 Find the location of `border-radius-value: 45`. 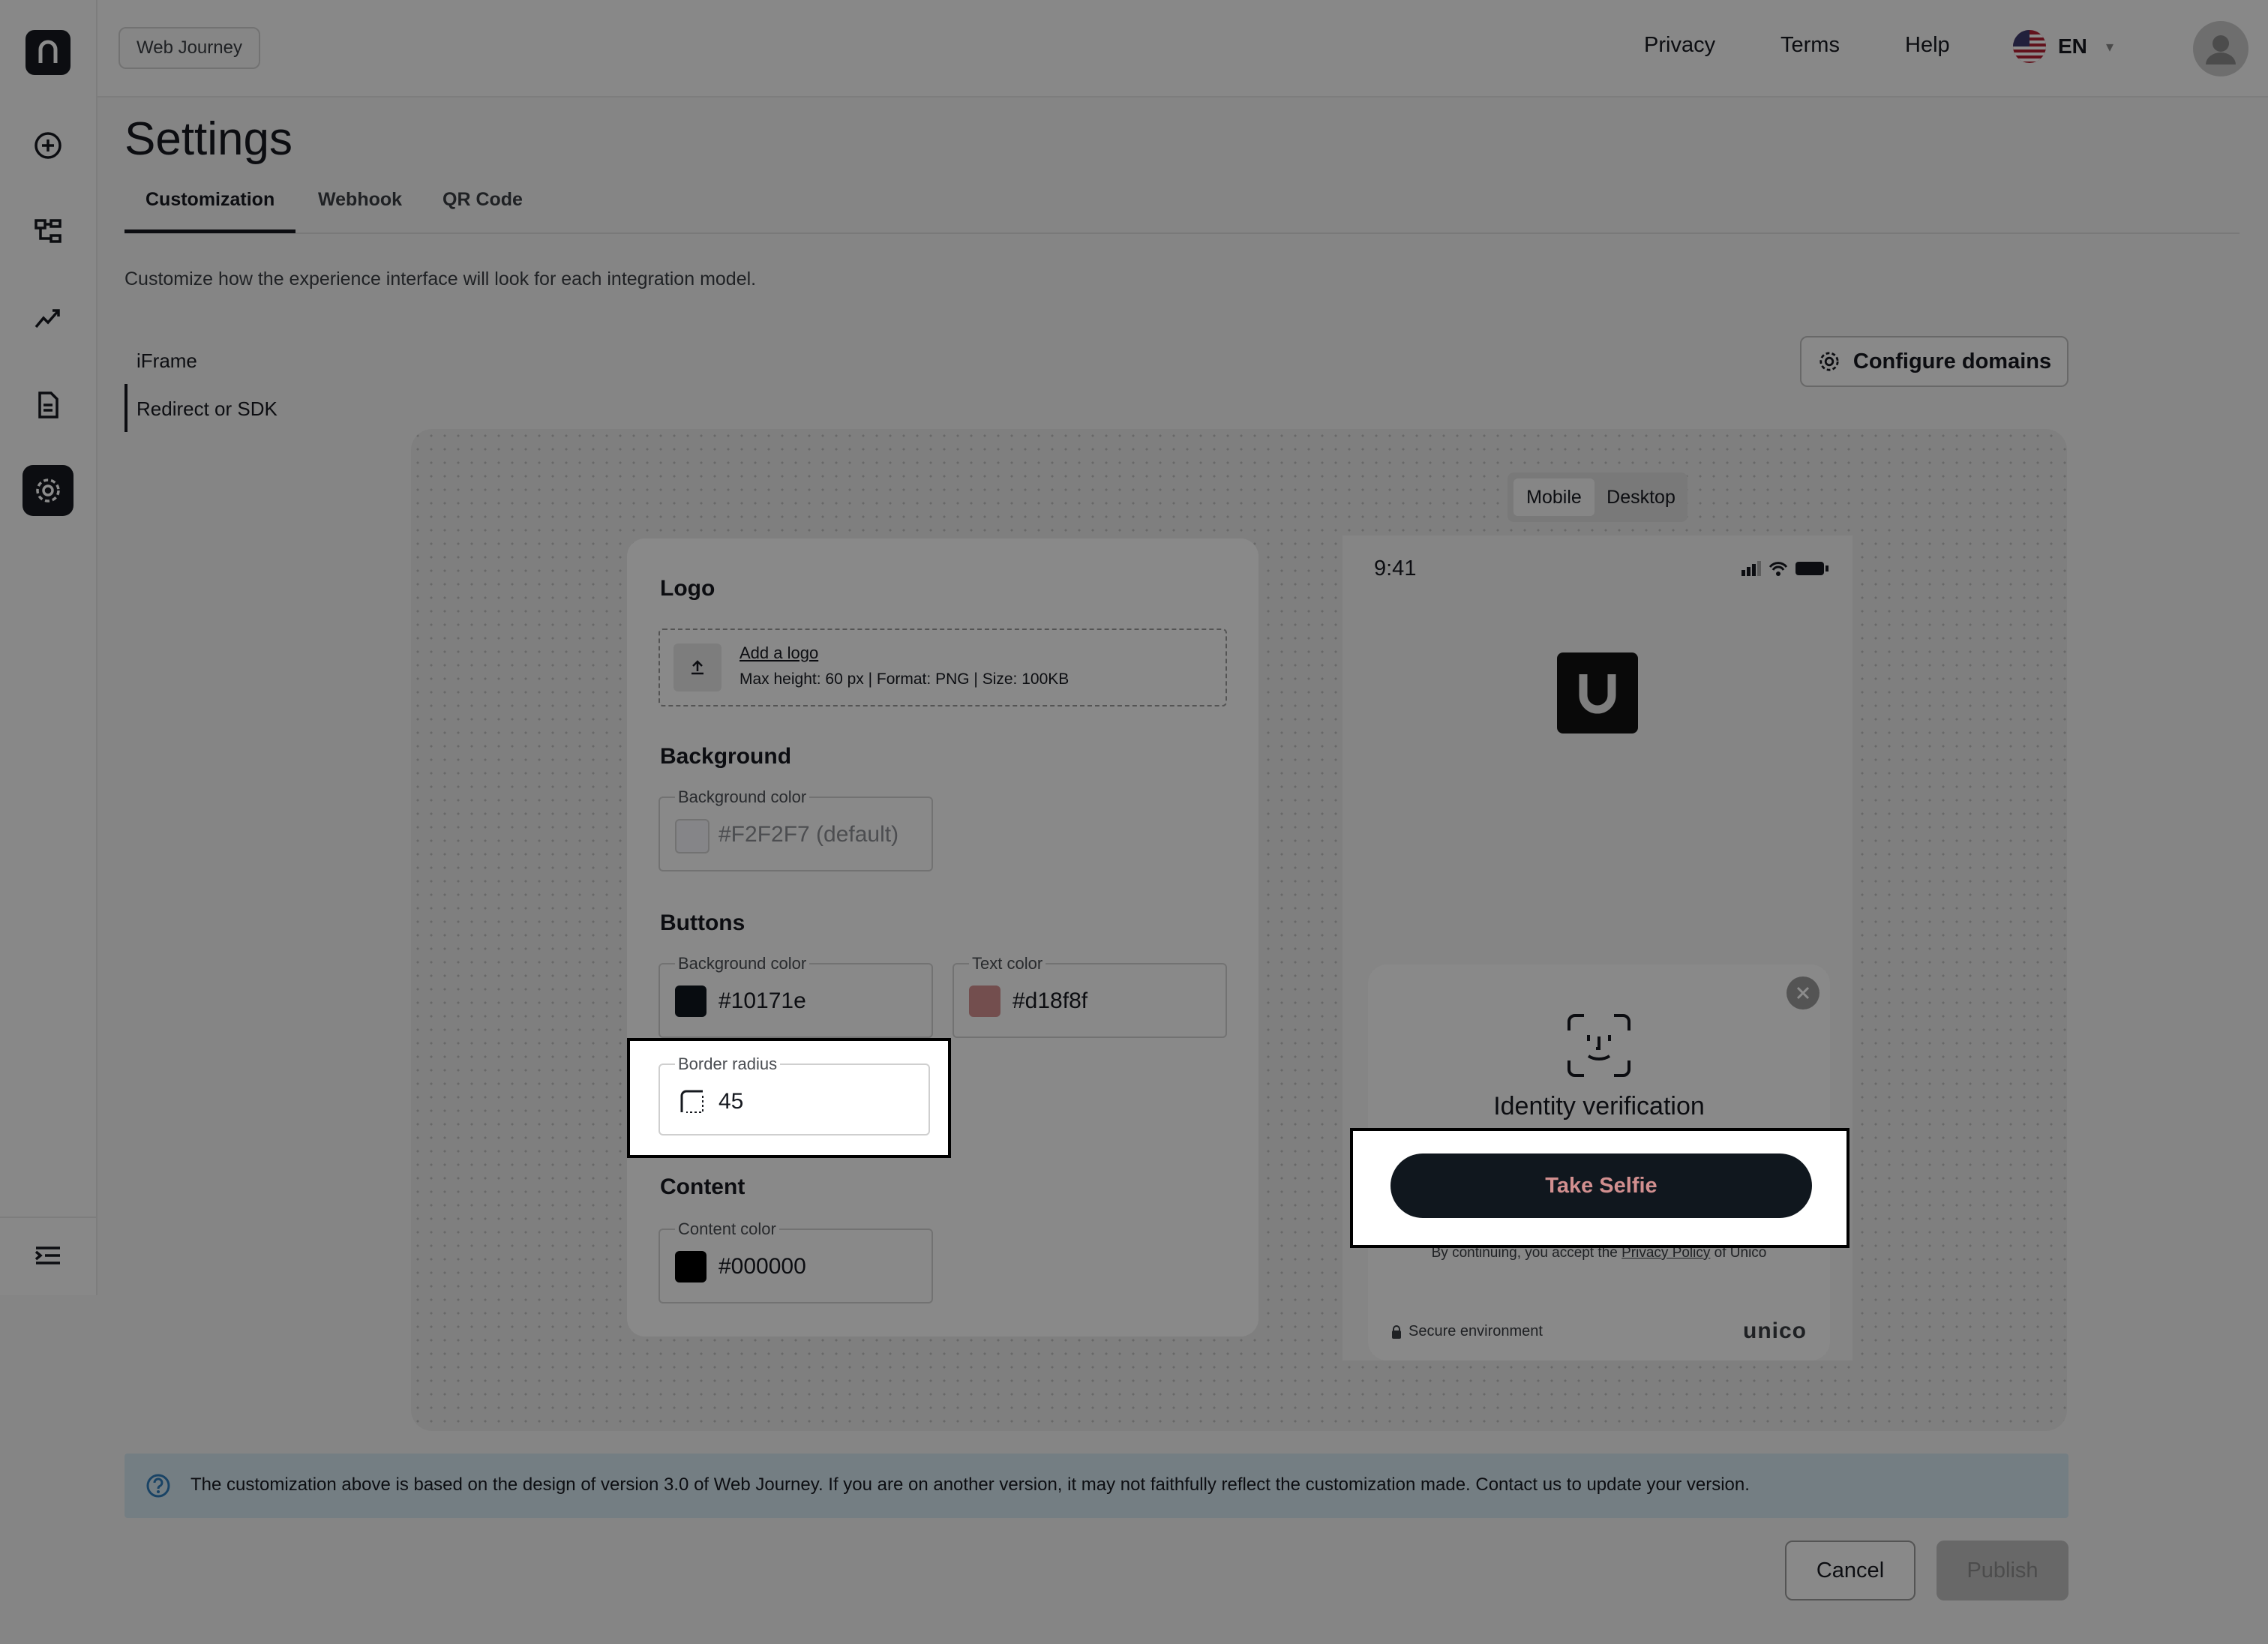

border-radius-value: 45 is located at coordinates (731, 1101).